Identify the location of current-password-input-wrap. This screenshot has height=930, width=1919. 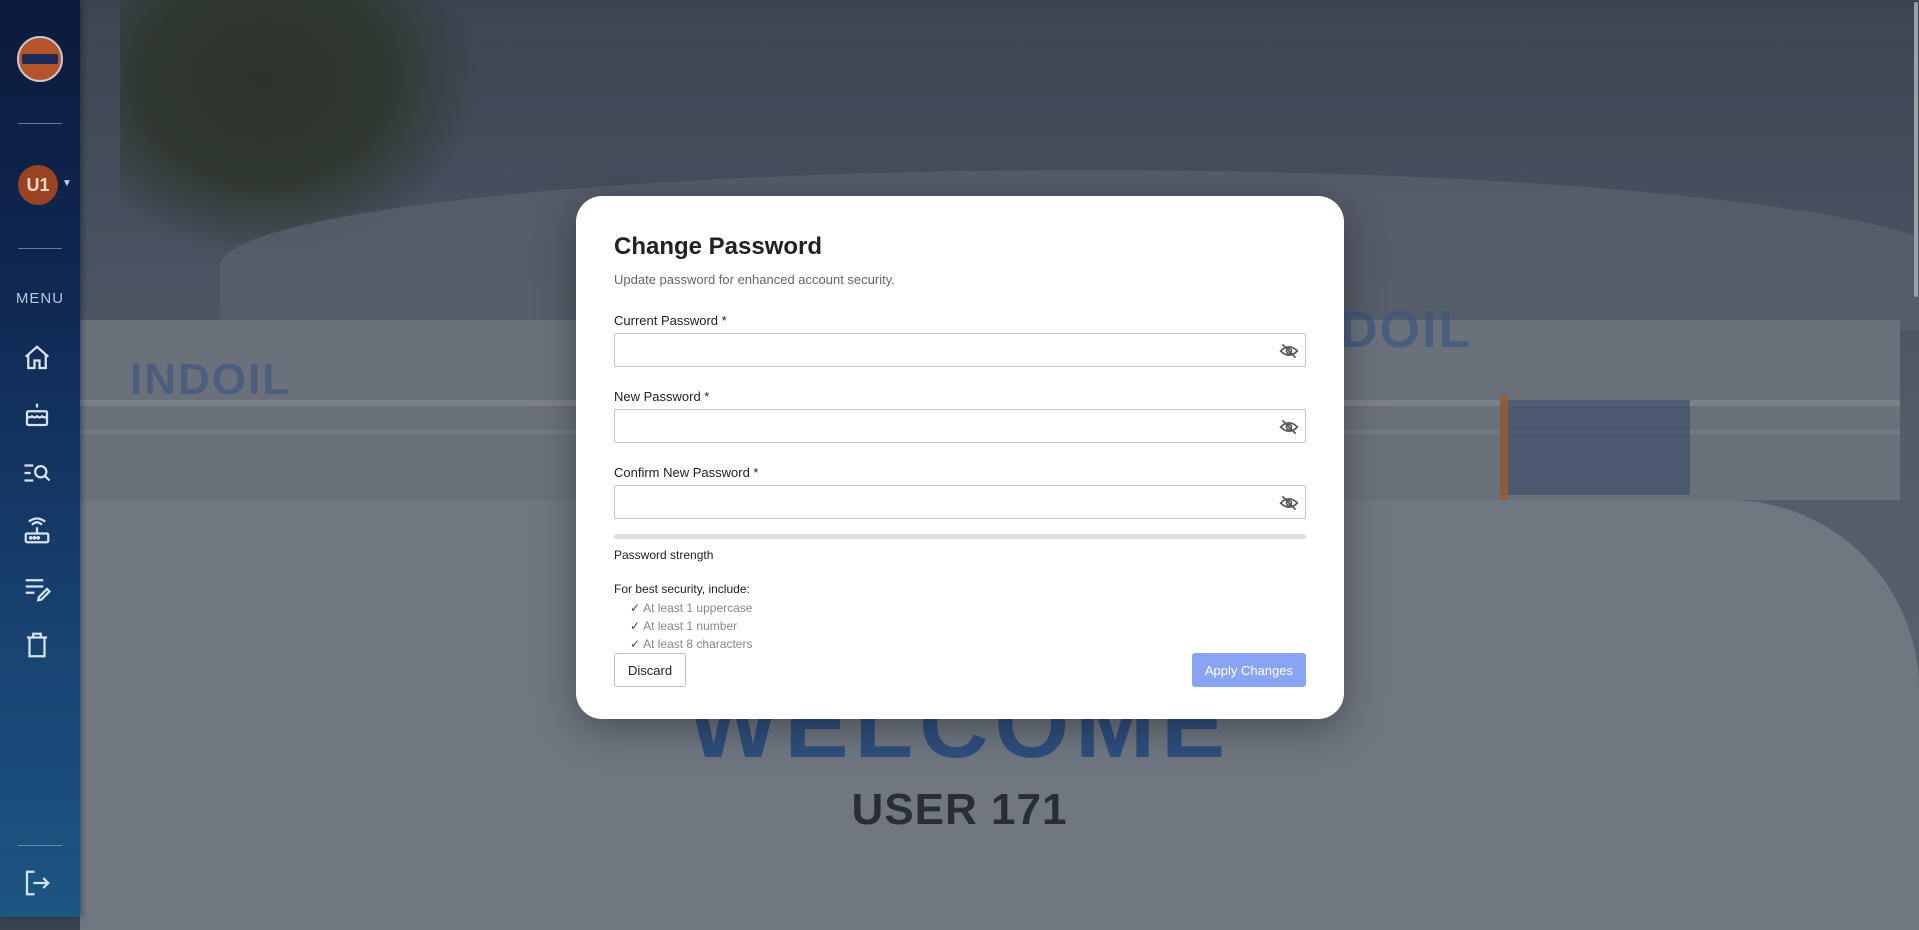
(960, 350).